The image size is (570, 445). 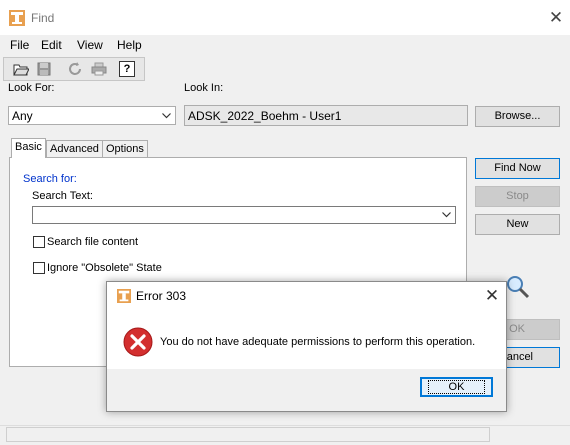 I want to click on tab-basic: Basic, so click(x=28, y=148).